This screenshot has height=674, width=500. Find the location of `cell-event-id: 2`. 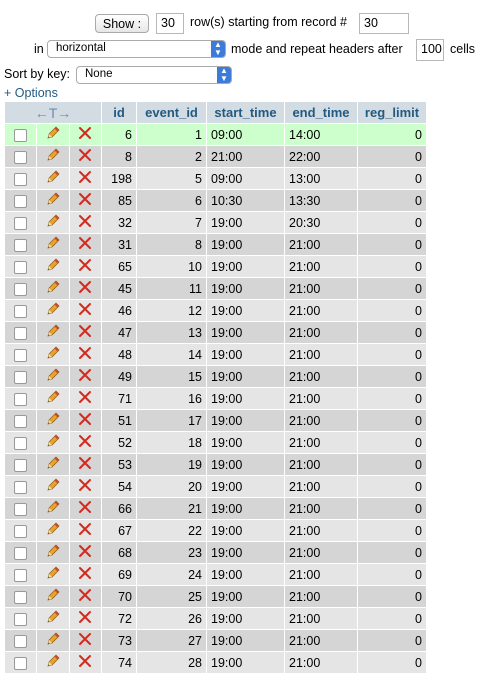

cell-event-id: 2 is located at coordinates (171, 156).